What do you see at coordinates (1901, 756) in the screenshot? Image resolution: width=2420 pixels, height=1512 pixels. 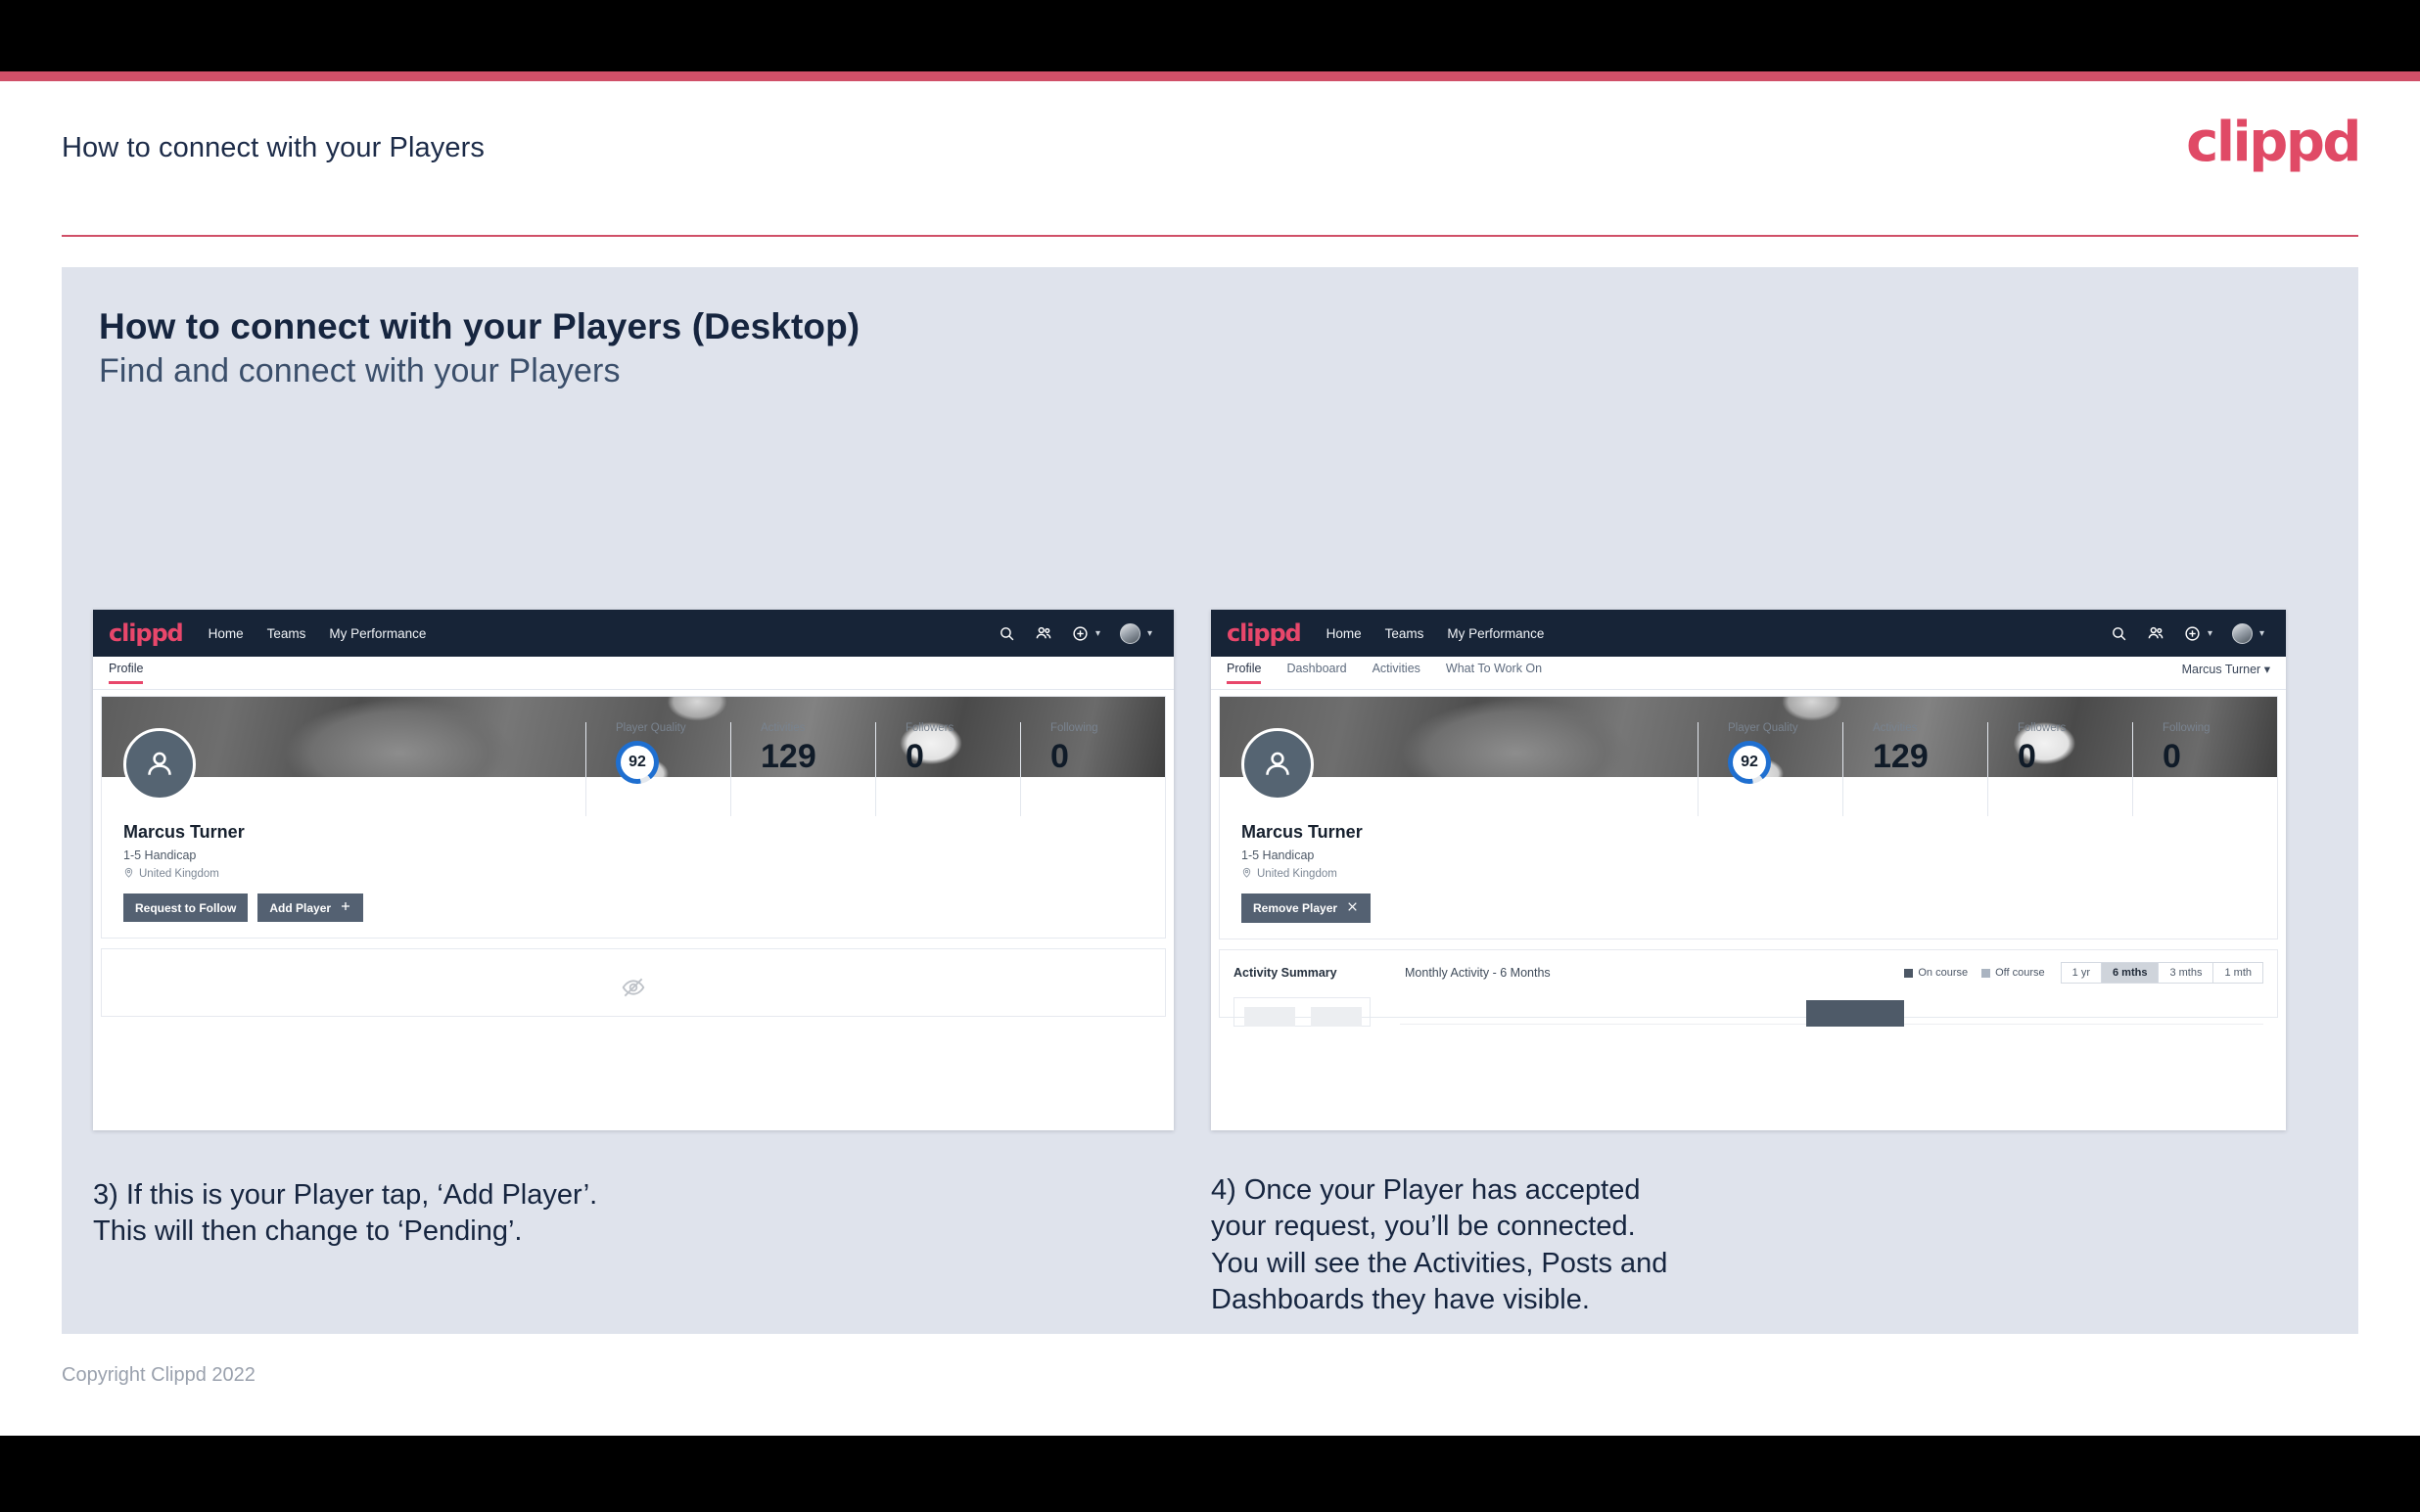 I see `stat-value: 129` at bounding box center [1901, 756].